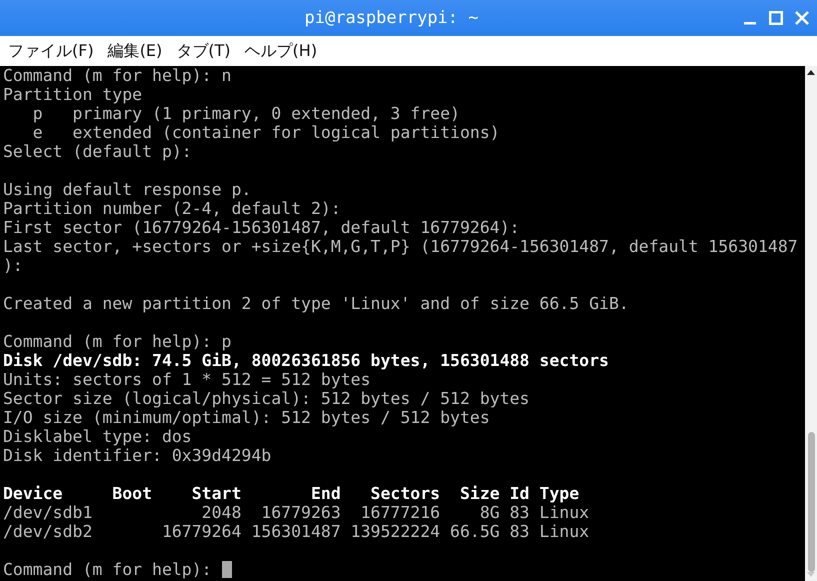 Image resolution: width=817 pixels, height=581 pixels. I want to click on terminal-line: Disk identifier: 0x39d4294b, so click(137, 455).